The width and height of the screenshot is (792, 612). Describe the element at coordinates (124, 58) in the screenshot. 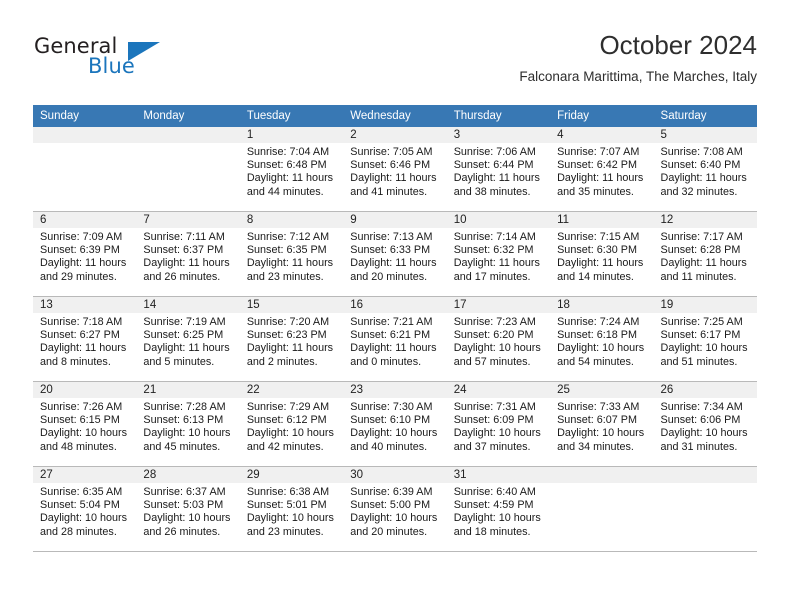

I see `general-blue-logo: General Blue` at that location.